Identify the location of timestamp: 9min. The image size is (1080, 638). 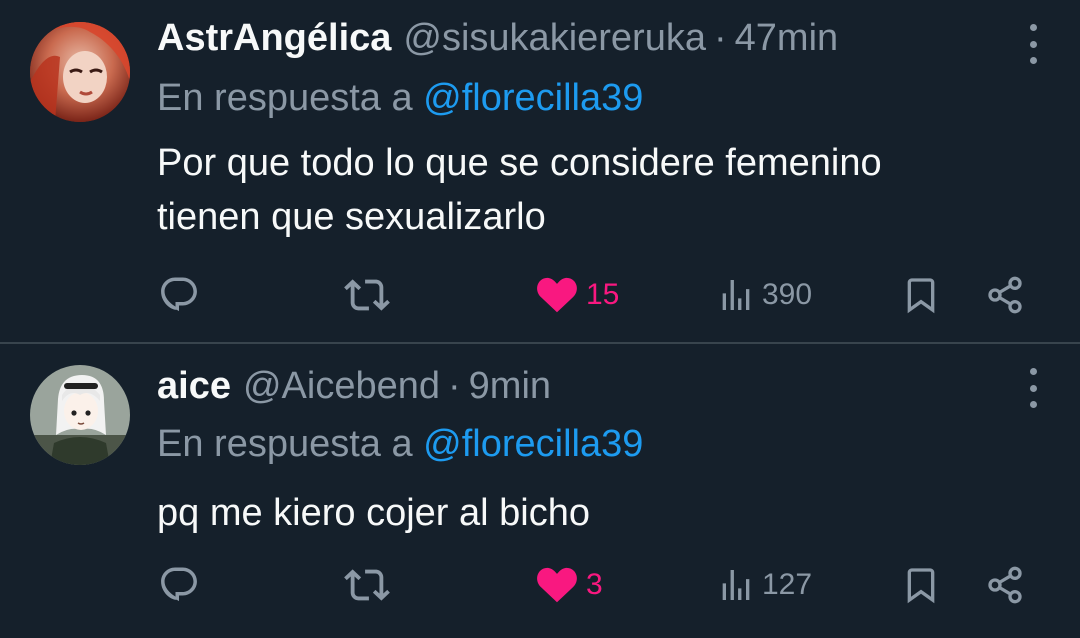
(510, 386).